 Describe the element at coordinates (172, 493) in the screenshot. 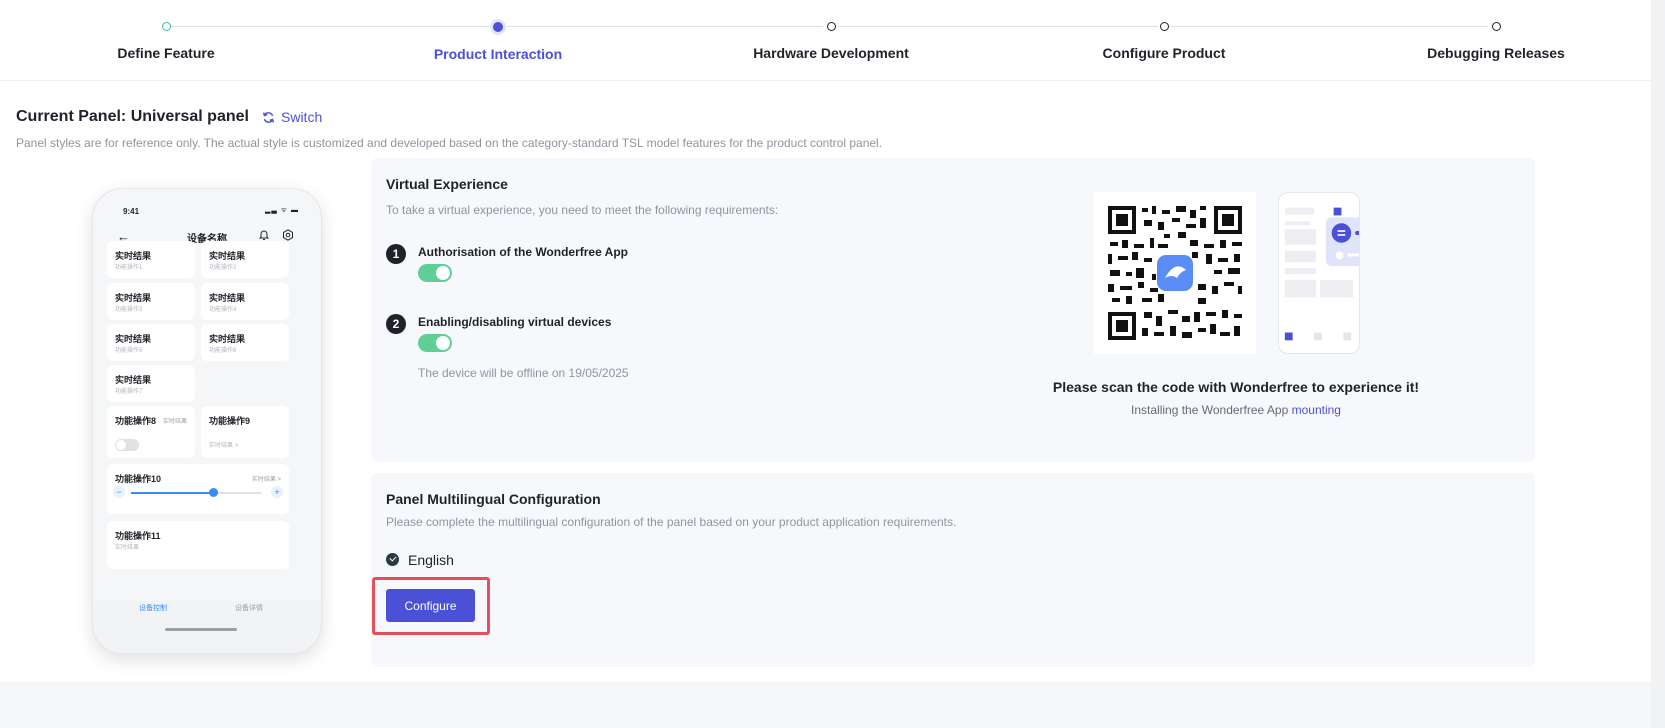

I see `slider-fill` at that location.